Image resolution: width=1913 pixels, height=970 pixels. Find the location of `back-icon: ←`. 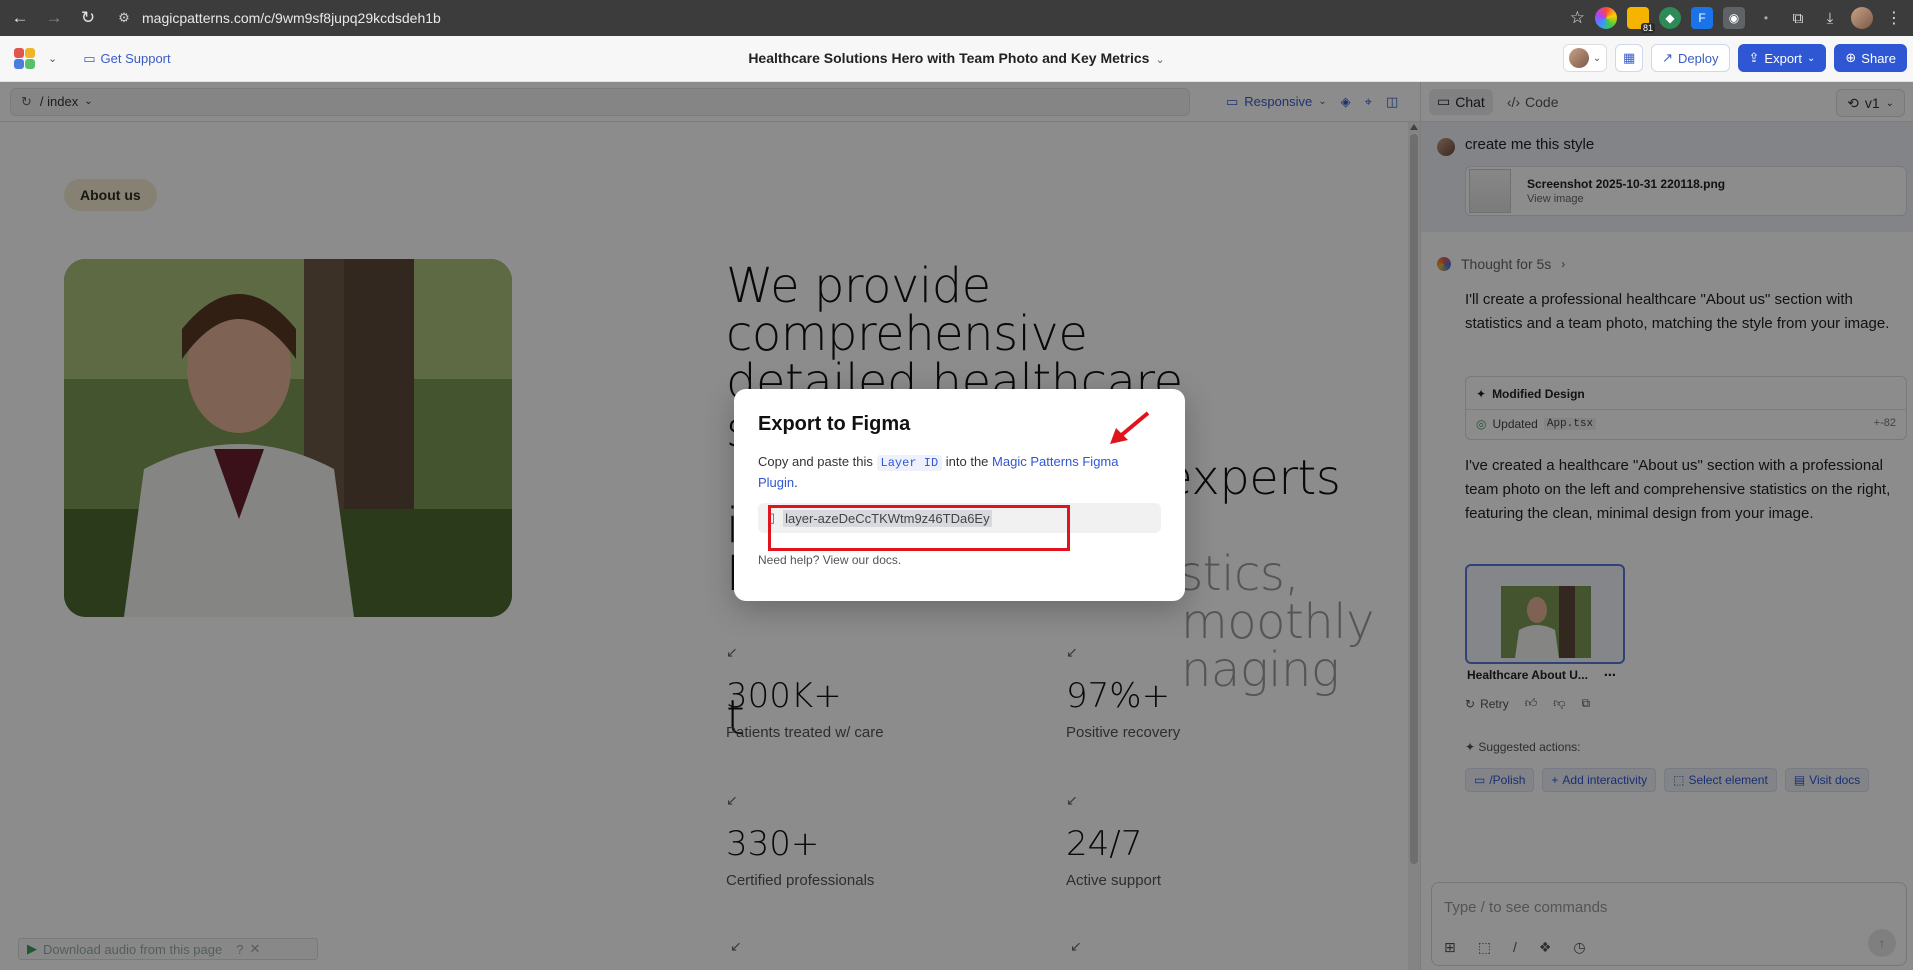

back-icon: ← is located at coordinates (20, 18).